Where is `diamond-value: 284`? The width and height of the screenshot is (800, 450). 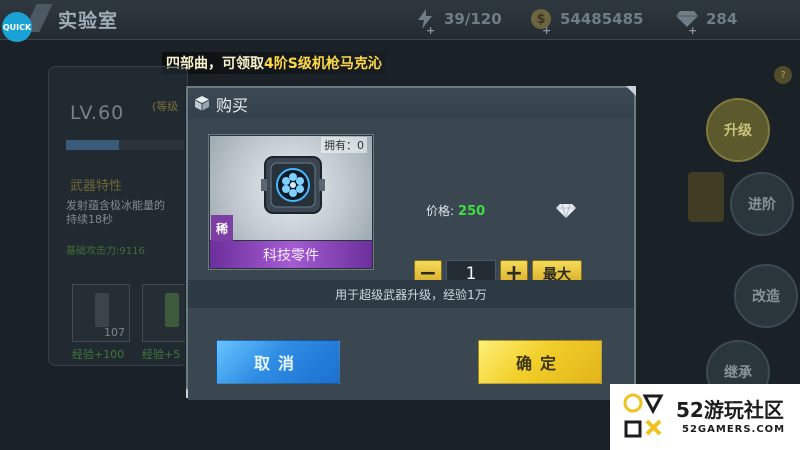
diamond-value: 284 is located at coordinates (722, 19).